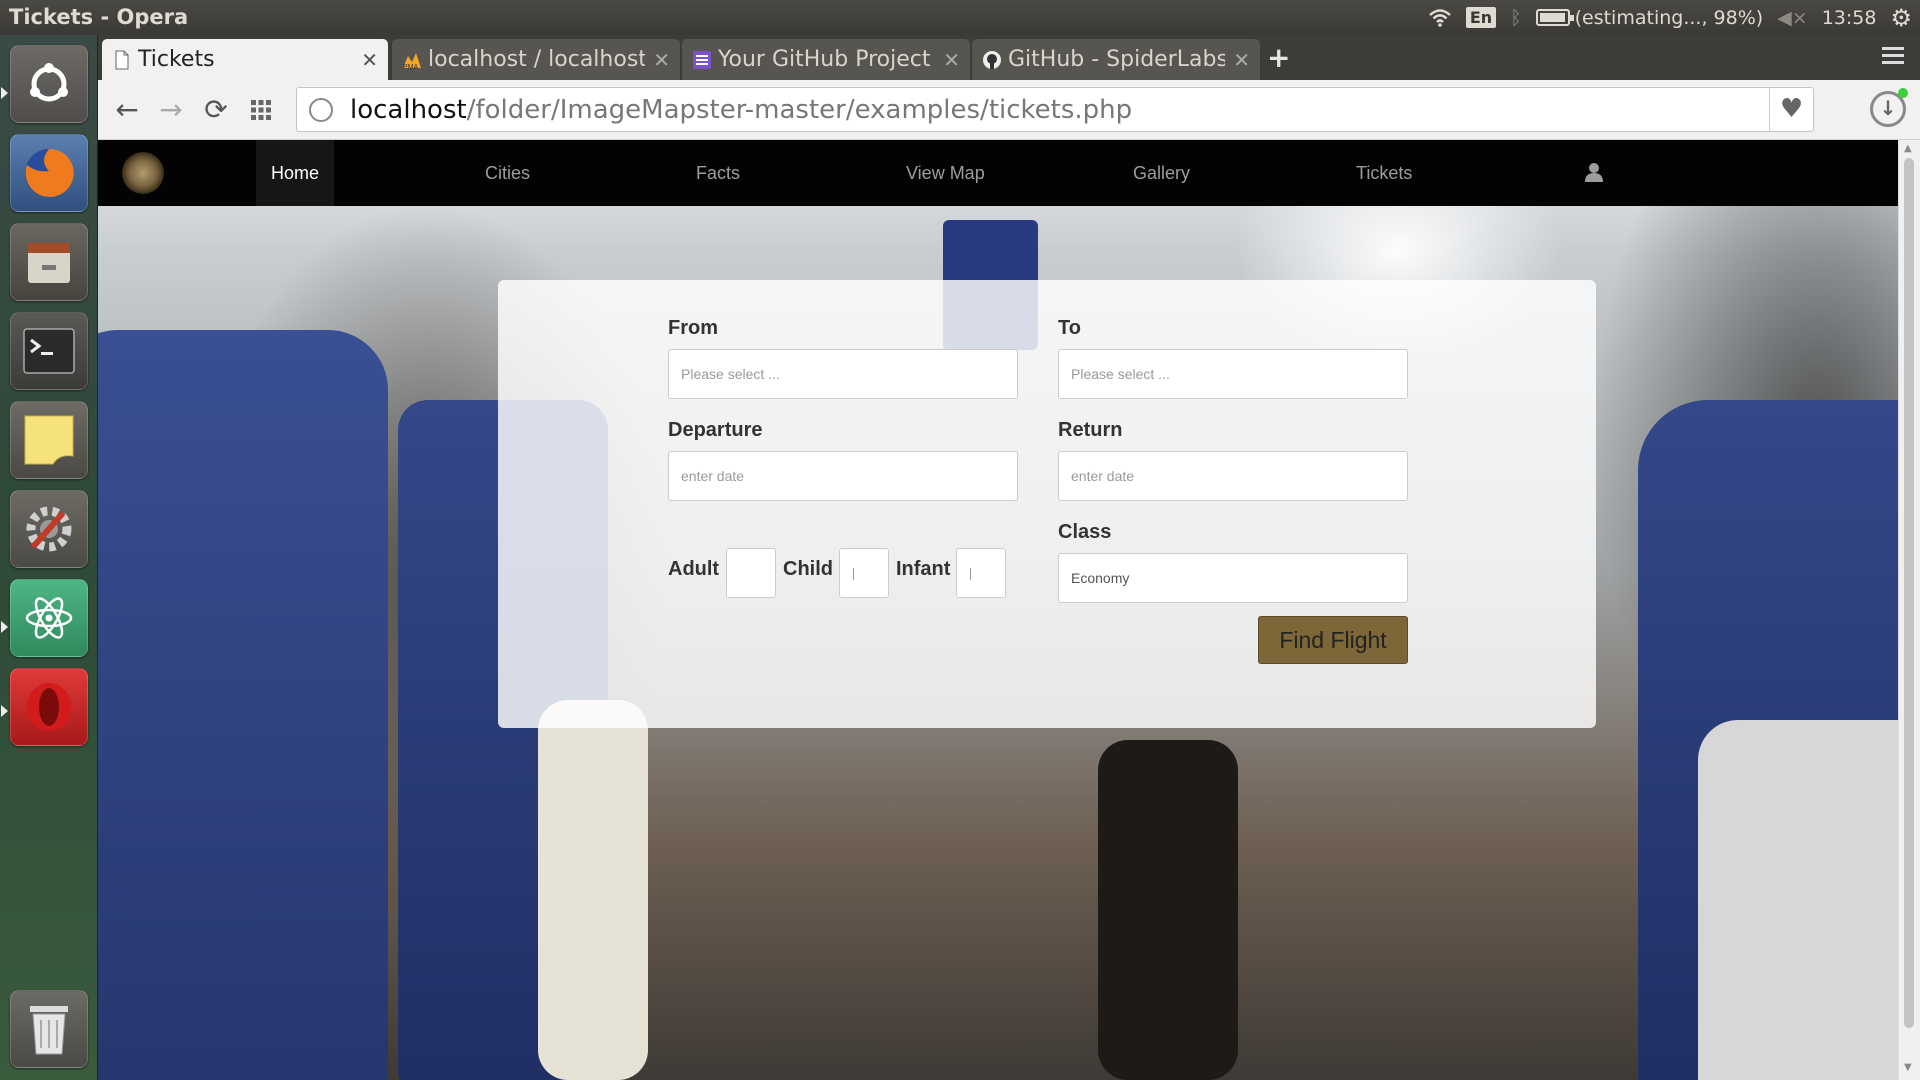 This screenshot has width=1920, height=1080. What do you see at coordinates (864, 573) in the screenshot?
I see `child-count-input` at bounding box center [864, 573].